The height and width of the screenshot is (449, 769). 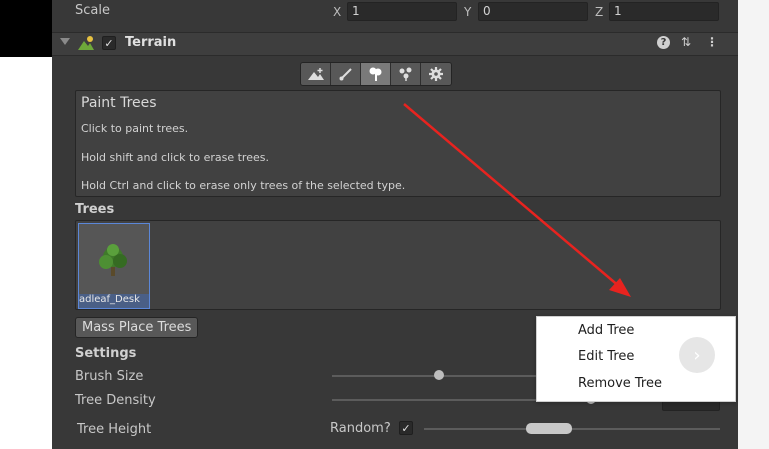 I want to click on menu-item-edit-tree: Edit Tree, so click(x=606, y=356).